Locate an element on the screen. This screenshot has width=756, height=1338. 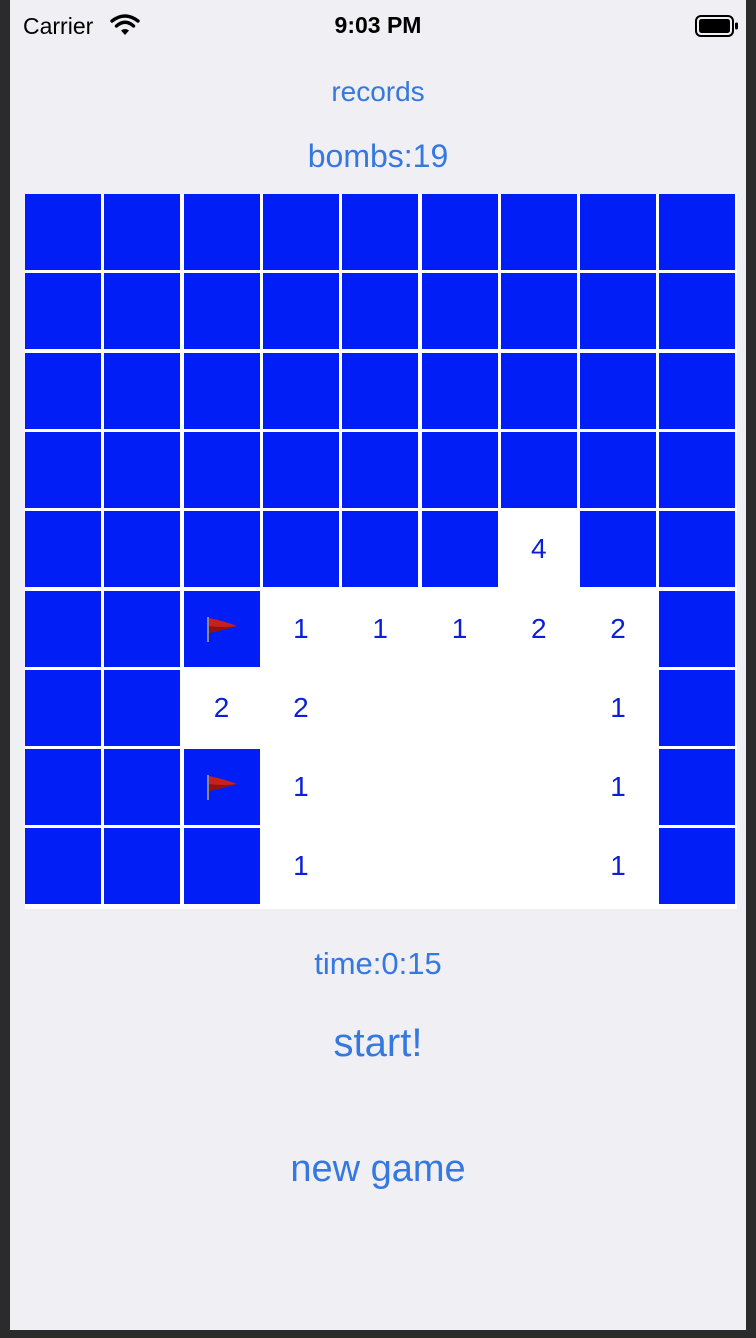
time-counter: time:0:15 is located at coordinates (378, 963).